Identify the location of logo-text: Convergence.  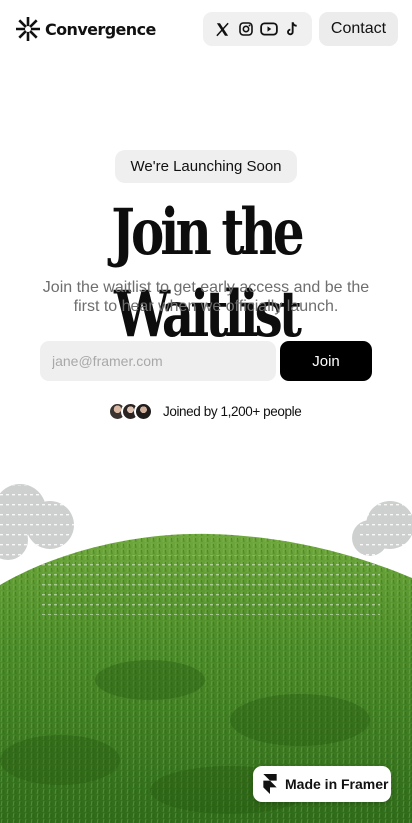
(100, 29).